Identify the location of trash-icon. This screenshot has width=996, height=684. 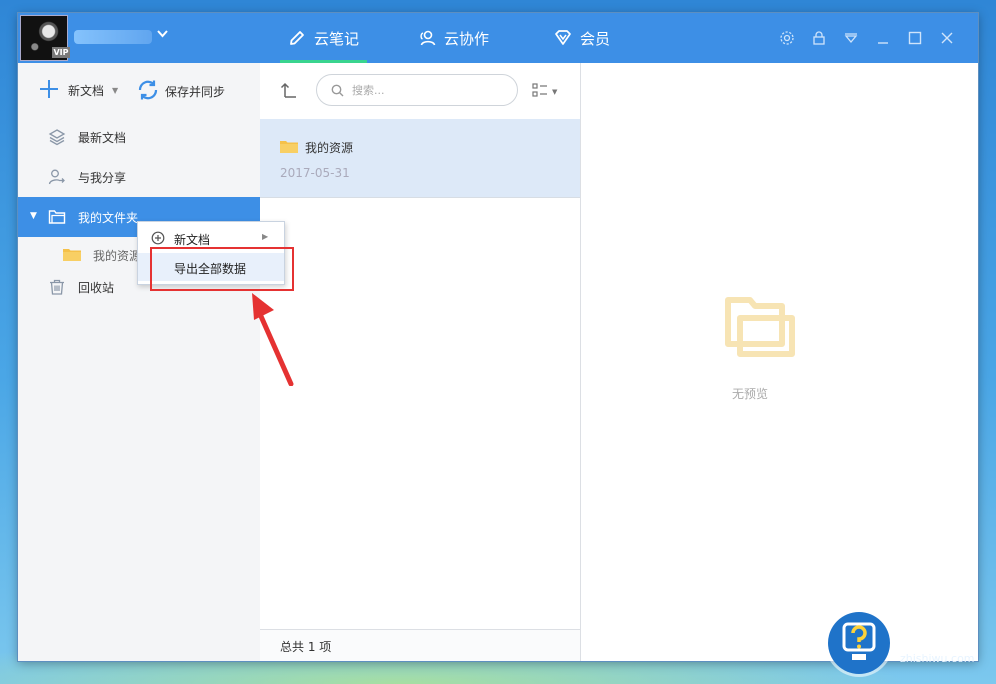
(57, 287).